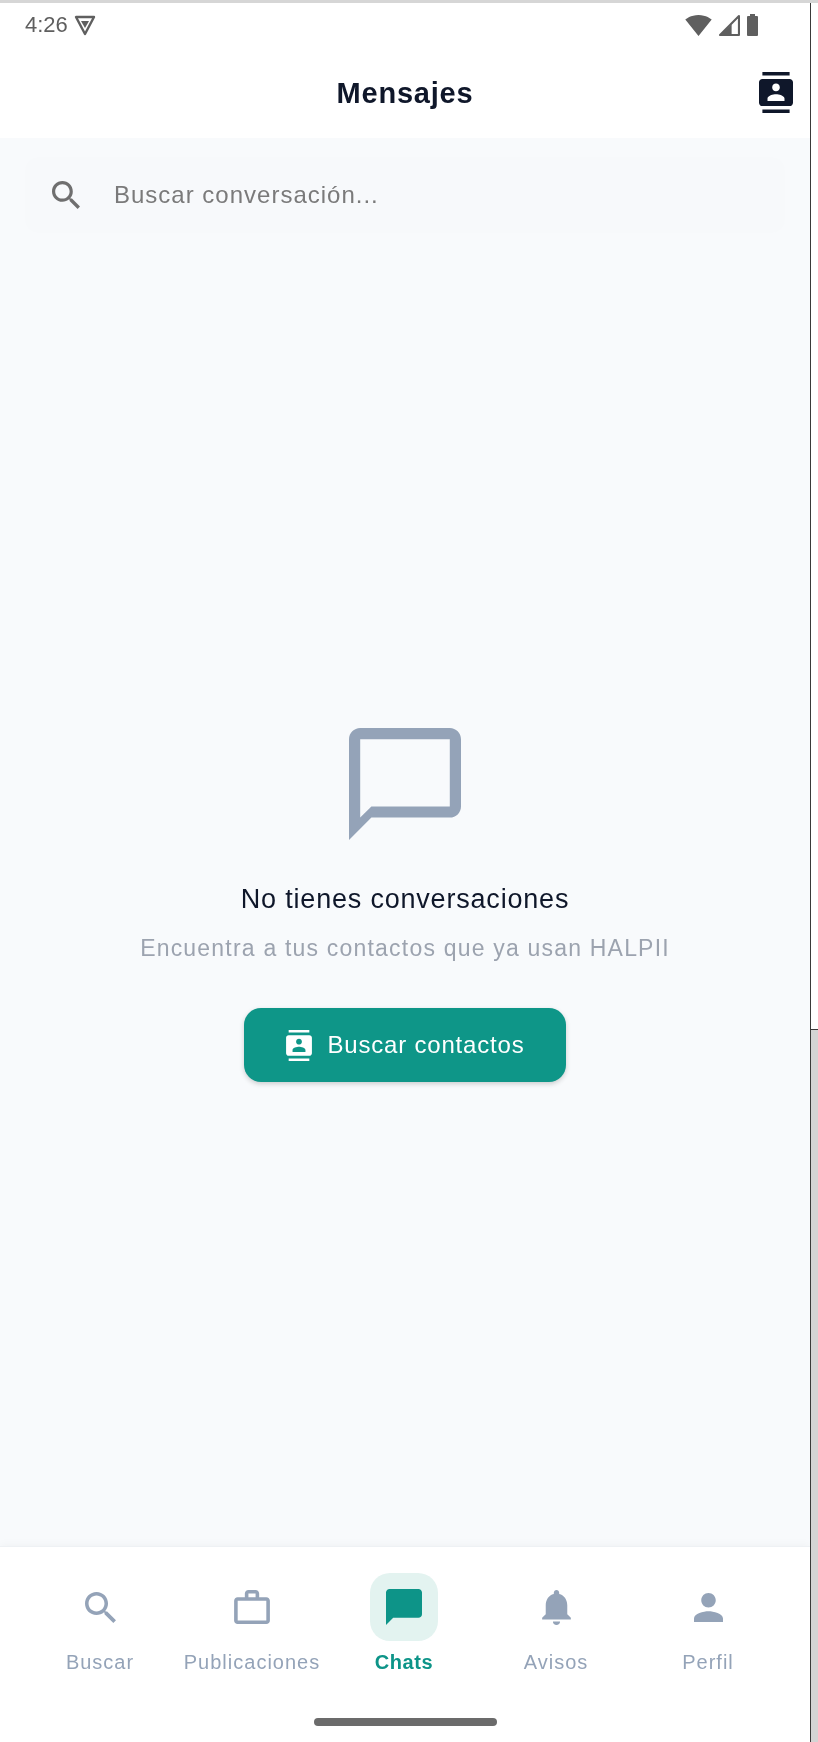 The width and height of the screenshot is (818, 1742). I want to click on wifi-icon, so click(698, 25).